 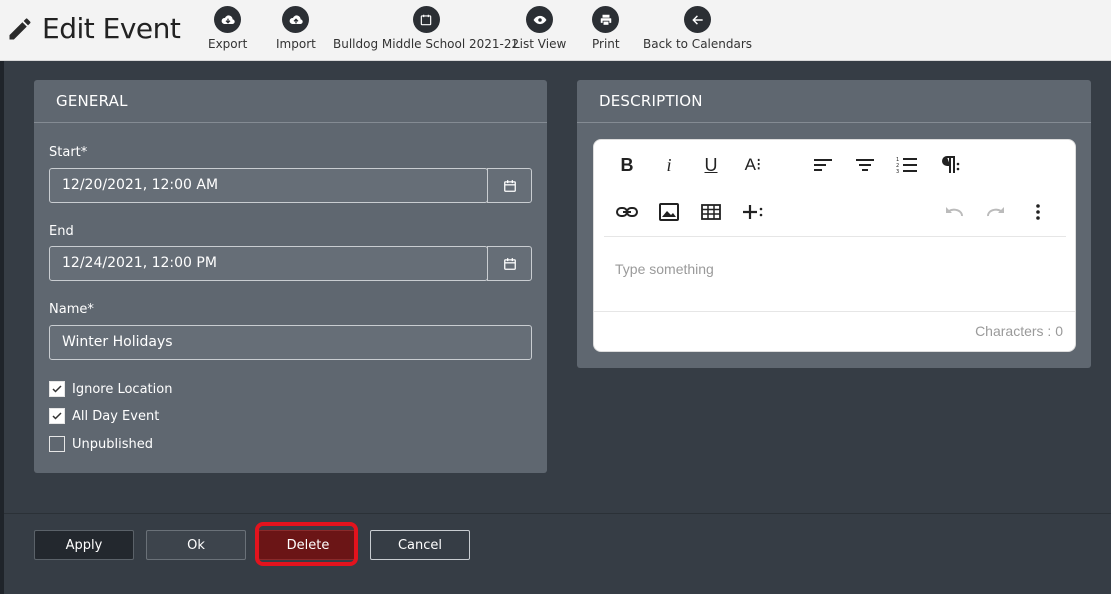 I want to click on start-label: Start*, so click(x=68, y=152).